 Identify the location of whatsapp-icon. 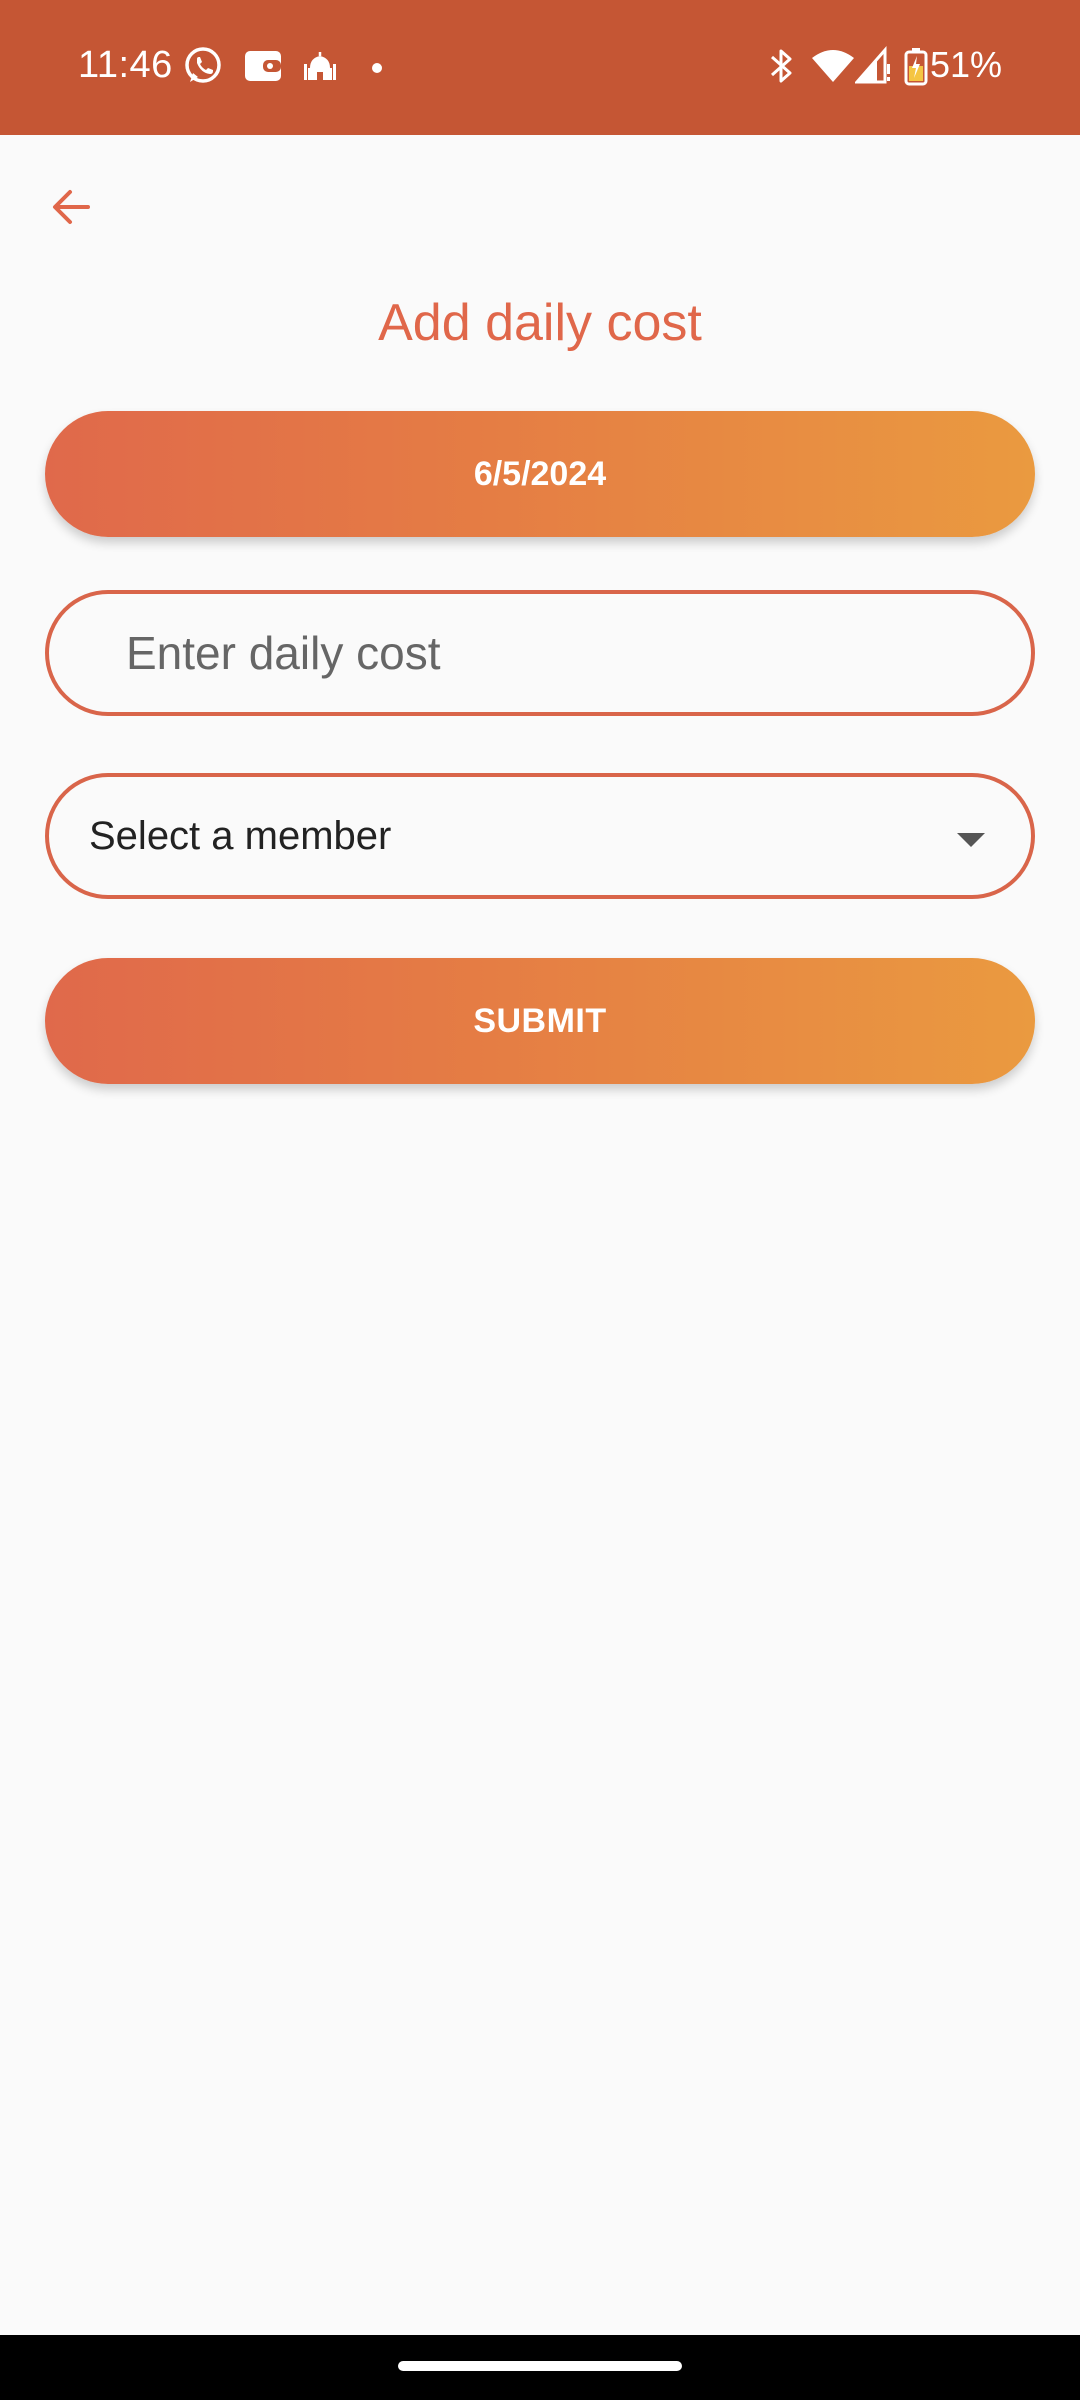
(203, 68).